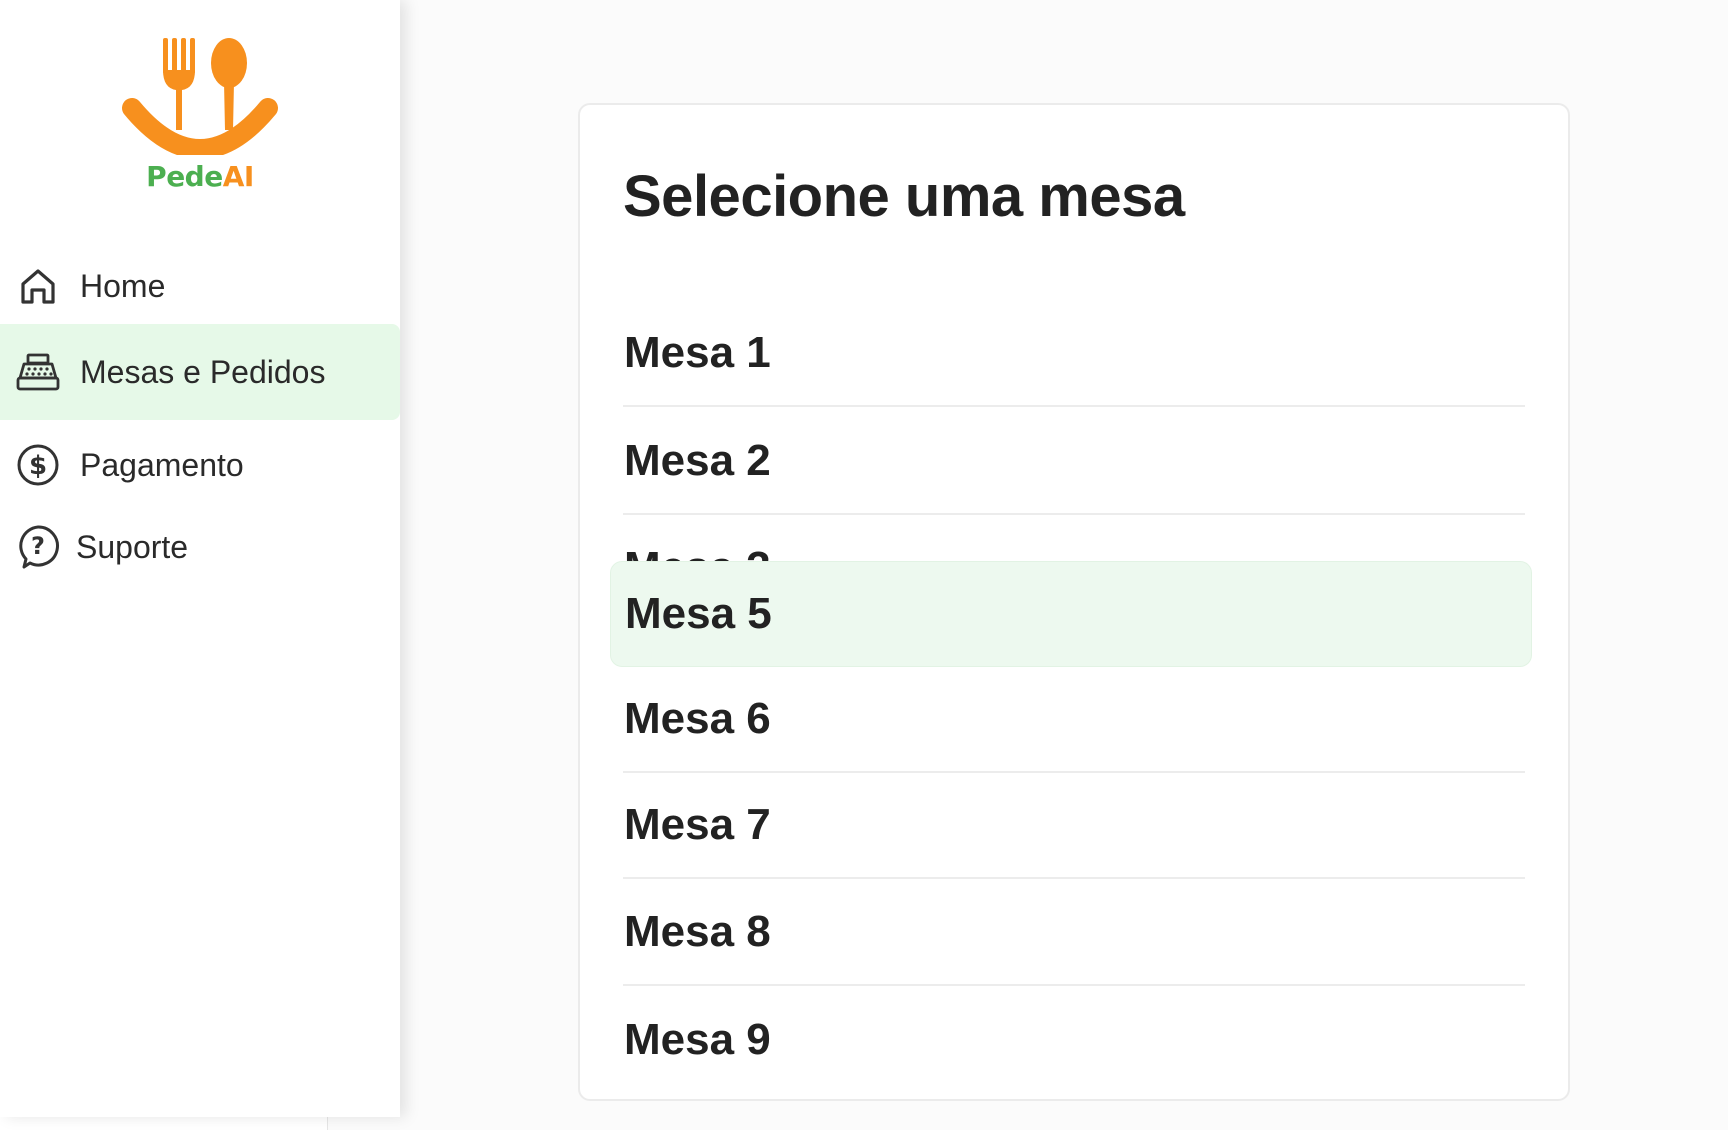 The image size is (1728, 1130). What do you see at coordinates (1074, 720) in the screenshot?
I see `table-row: Mesa 6` at bounding box center [1074, 720].